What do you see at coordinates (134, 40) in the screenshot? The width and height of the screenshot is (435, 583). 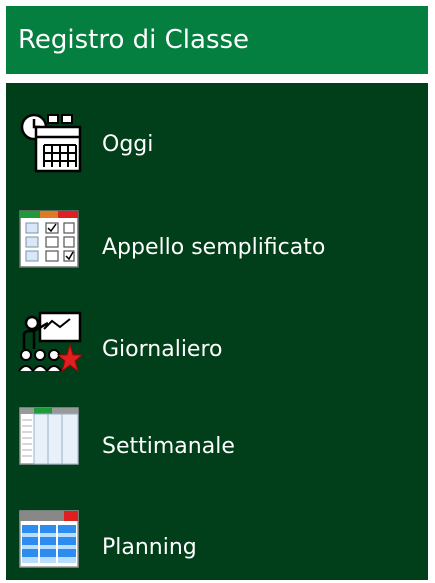 I see `page-title: Registro di Classe` at bounding box center [134, 40].